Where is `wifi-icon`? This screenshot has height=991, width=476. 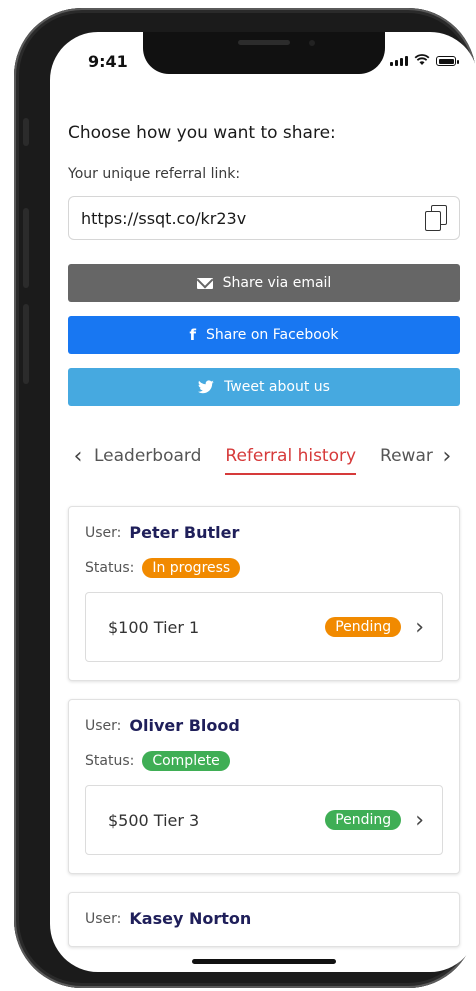
wifi-icon is located at coordinates (422, 59).